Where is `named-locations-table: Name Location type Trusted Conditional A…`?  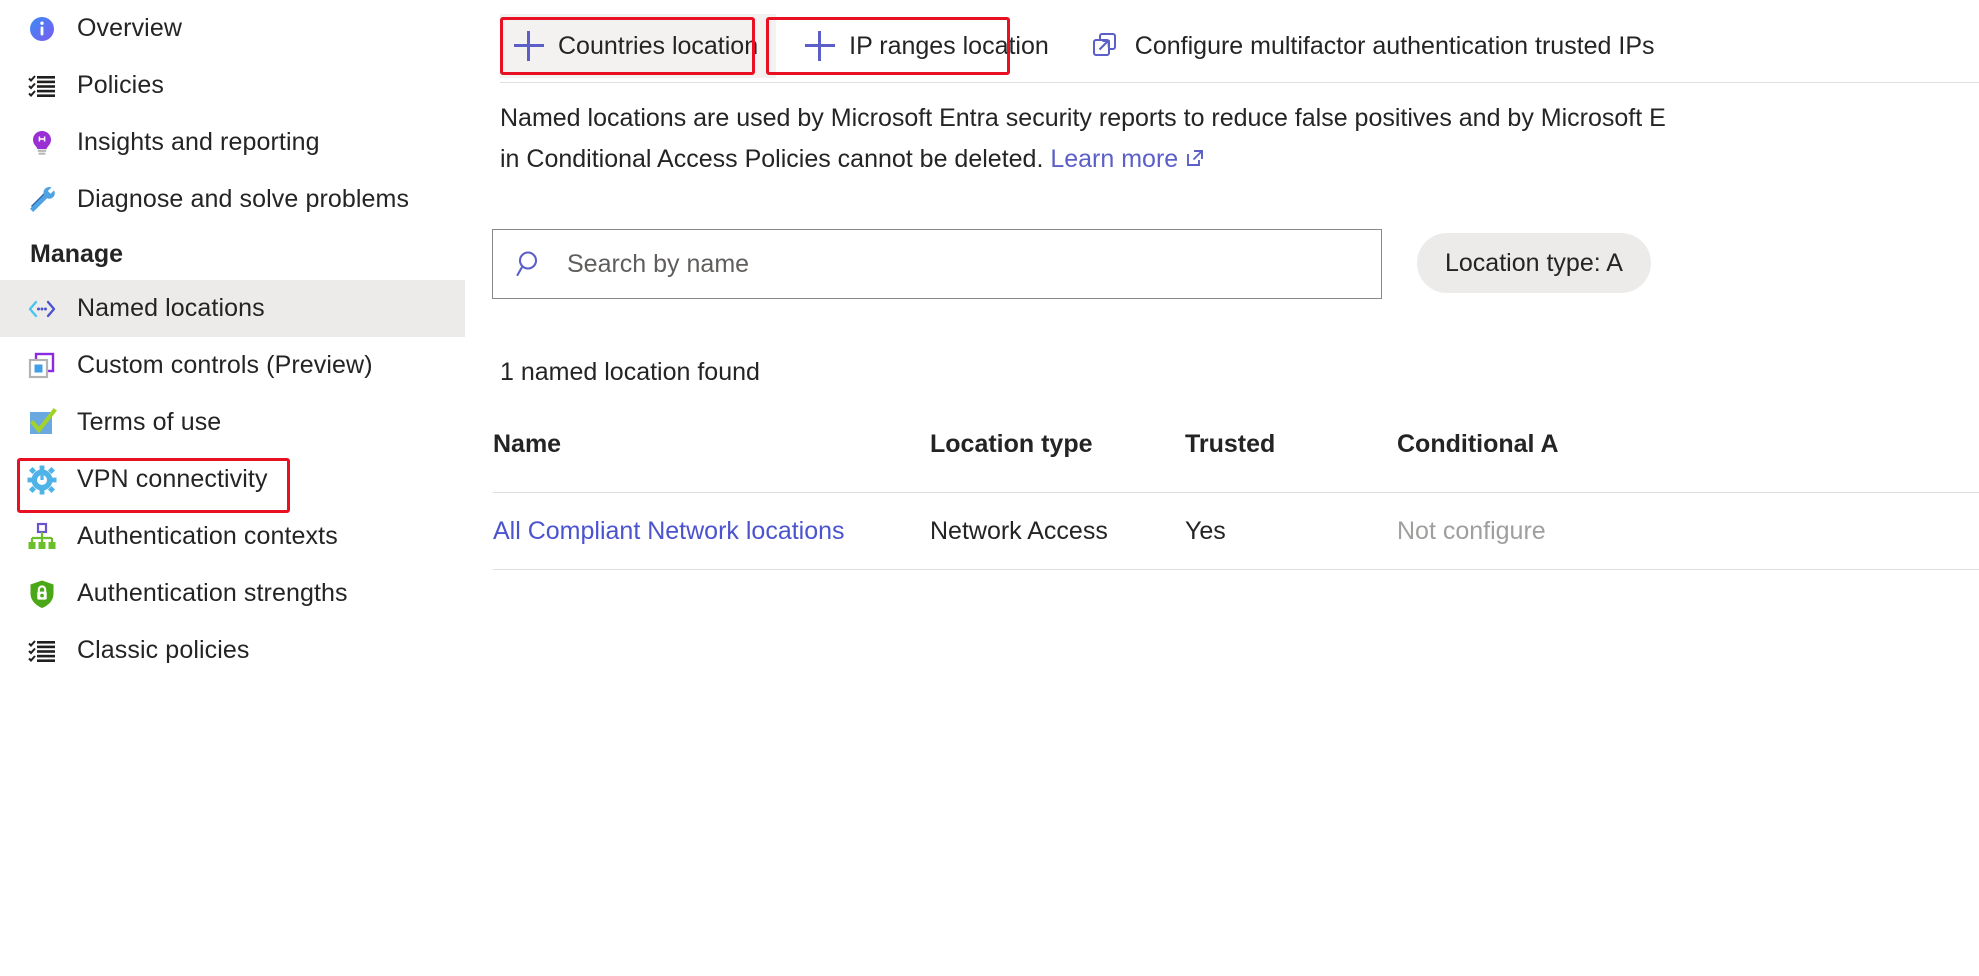 named-locations-table: Name Location type Trusted Conditional A… is located at coordinates (1236, 500).